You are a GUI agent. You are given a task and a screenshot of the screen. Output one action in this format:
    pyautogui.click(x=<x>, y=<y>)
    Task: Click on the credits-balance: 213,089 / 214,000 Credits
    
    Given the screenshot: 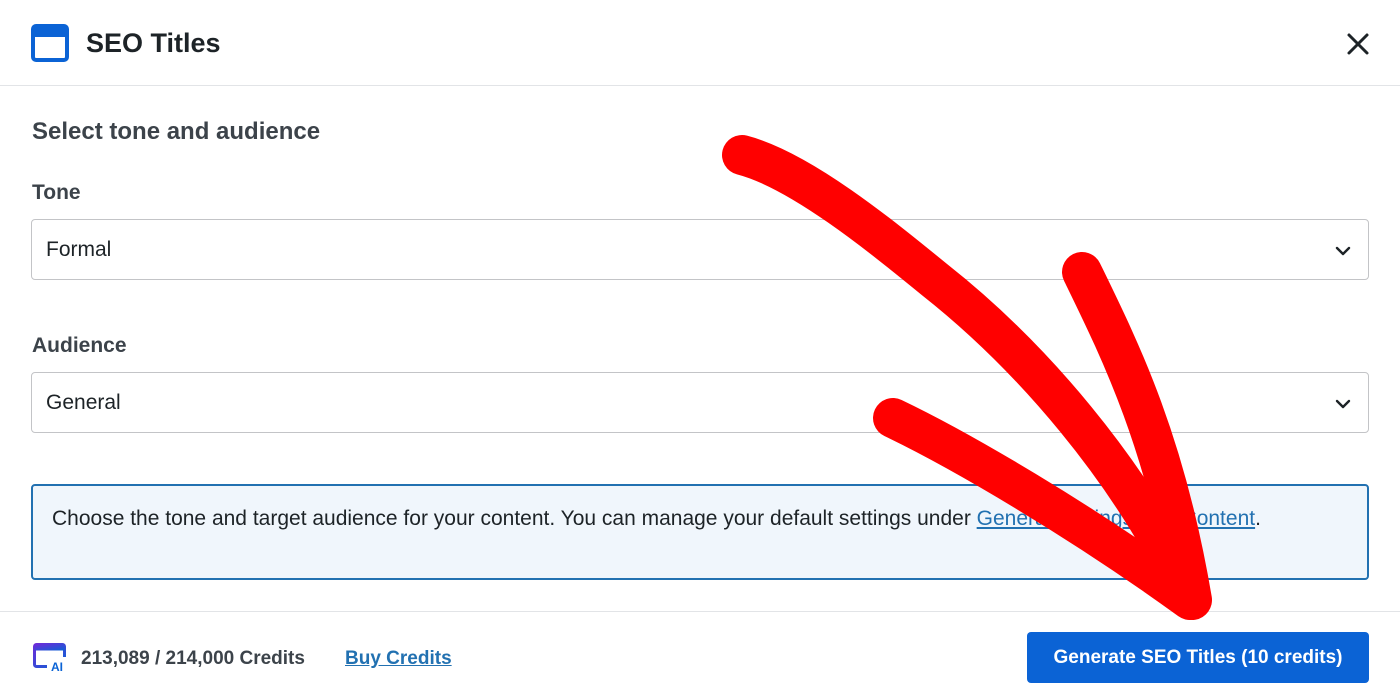 What is the action you would take?
    pyautogui.click(x=193, y=658)
    